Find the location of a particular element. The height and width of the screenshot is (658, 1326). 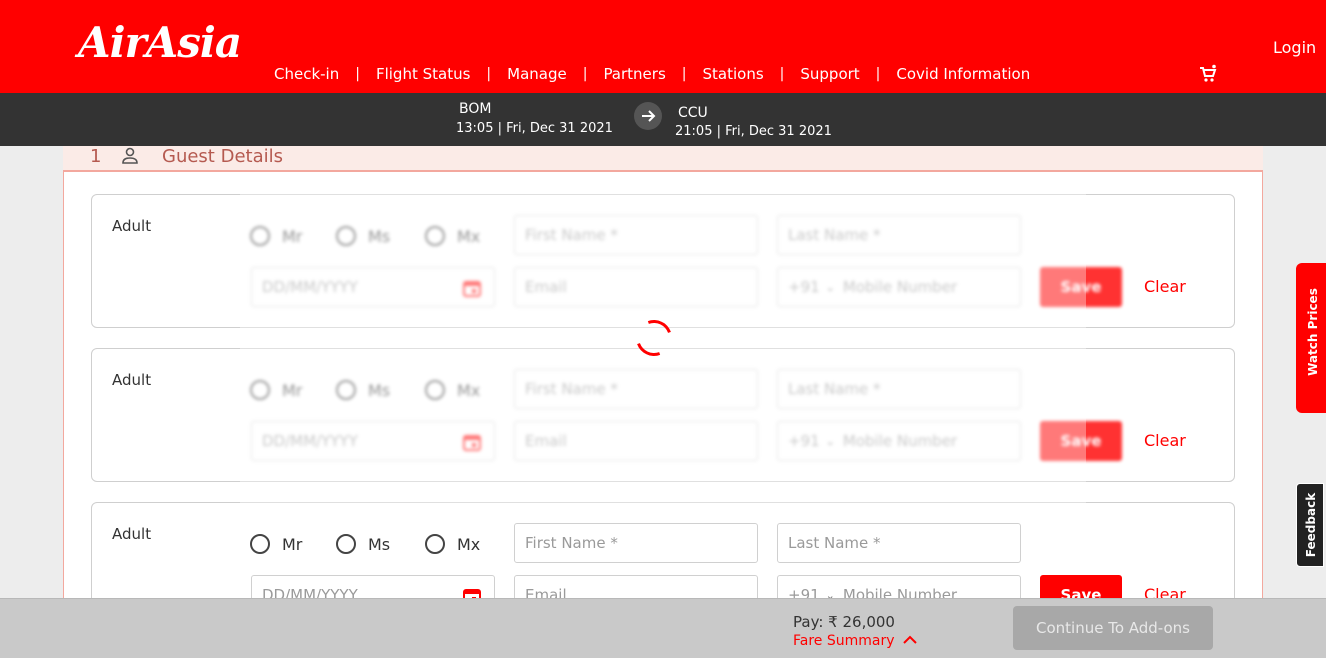

cart-icon is located at coordinates (1208, 74).